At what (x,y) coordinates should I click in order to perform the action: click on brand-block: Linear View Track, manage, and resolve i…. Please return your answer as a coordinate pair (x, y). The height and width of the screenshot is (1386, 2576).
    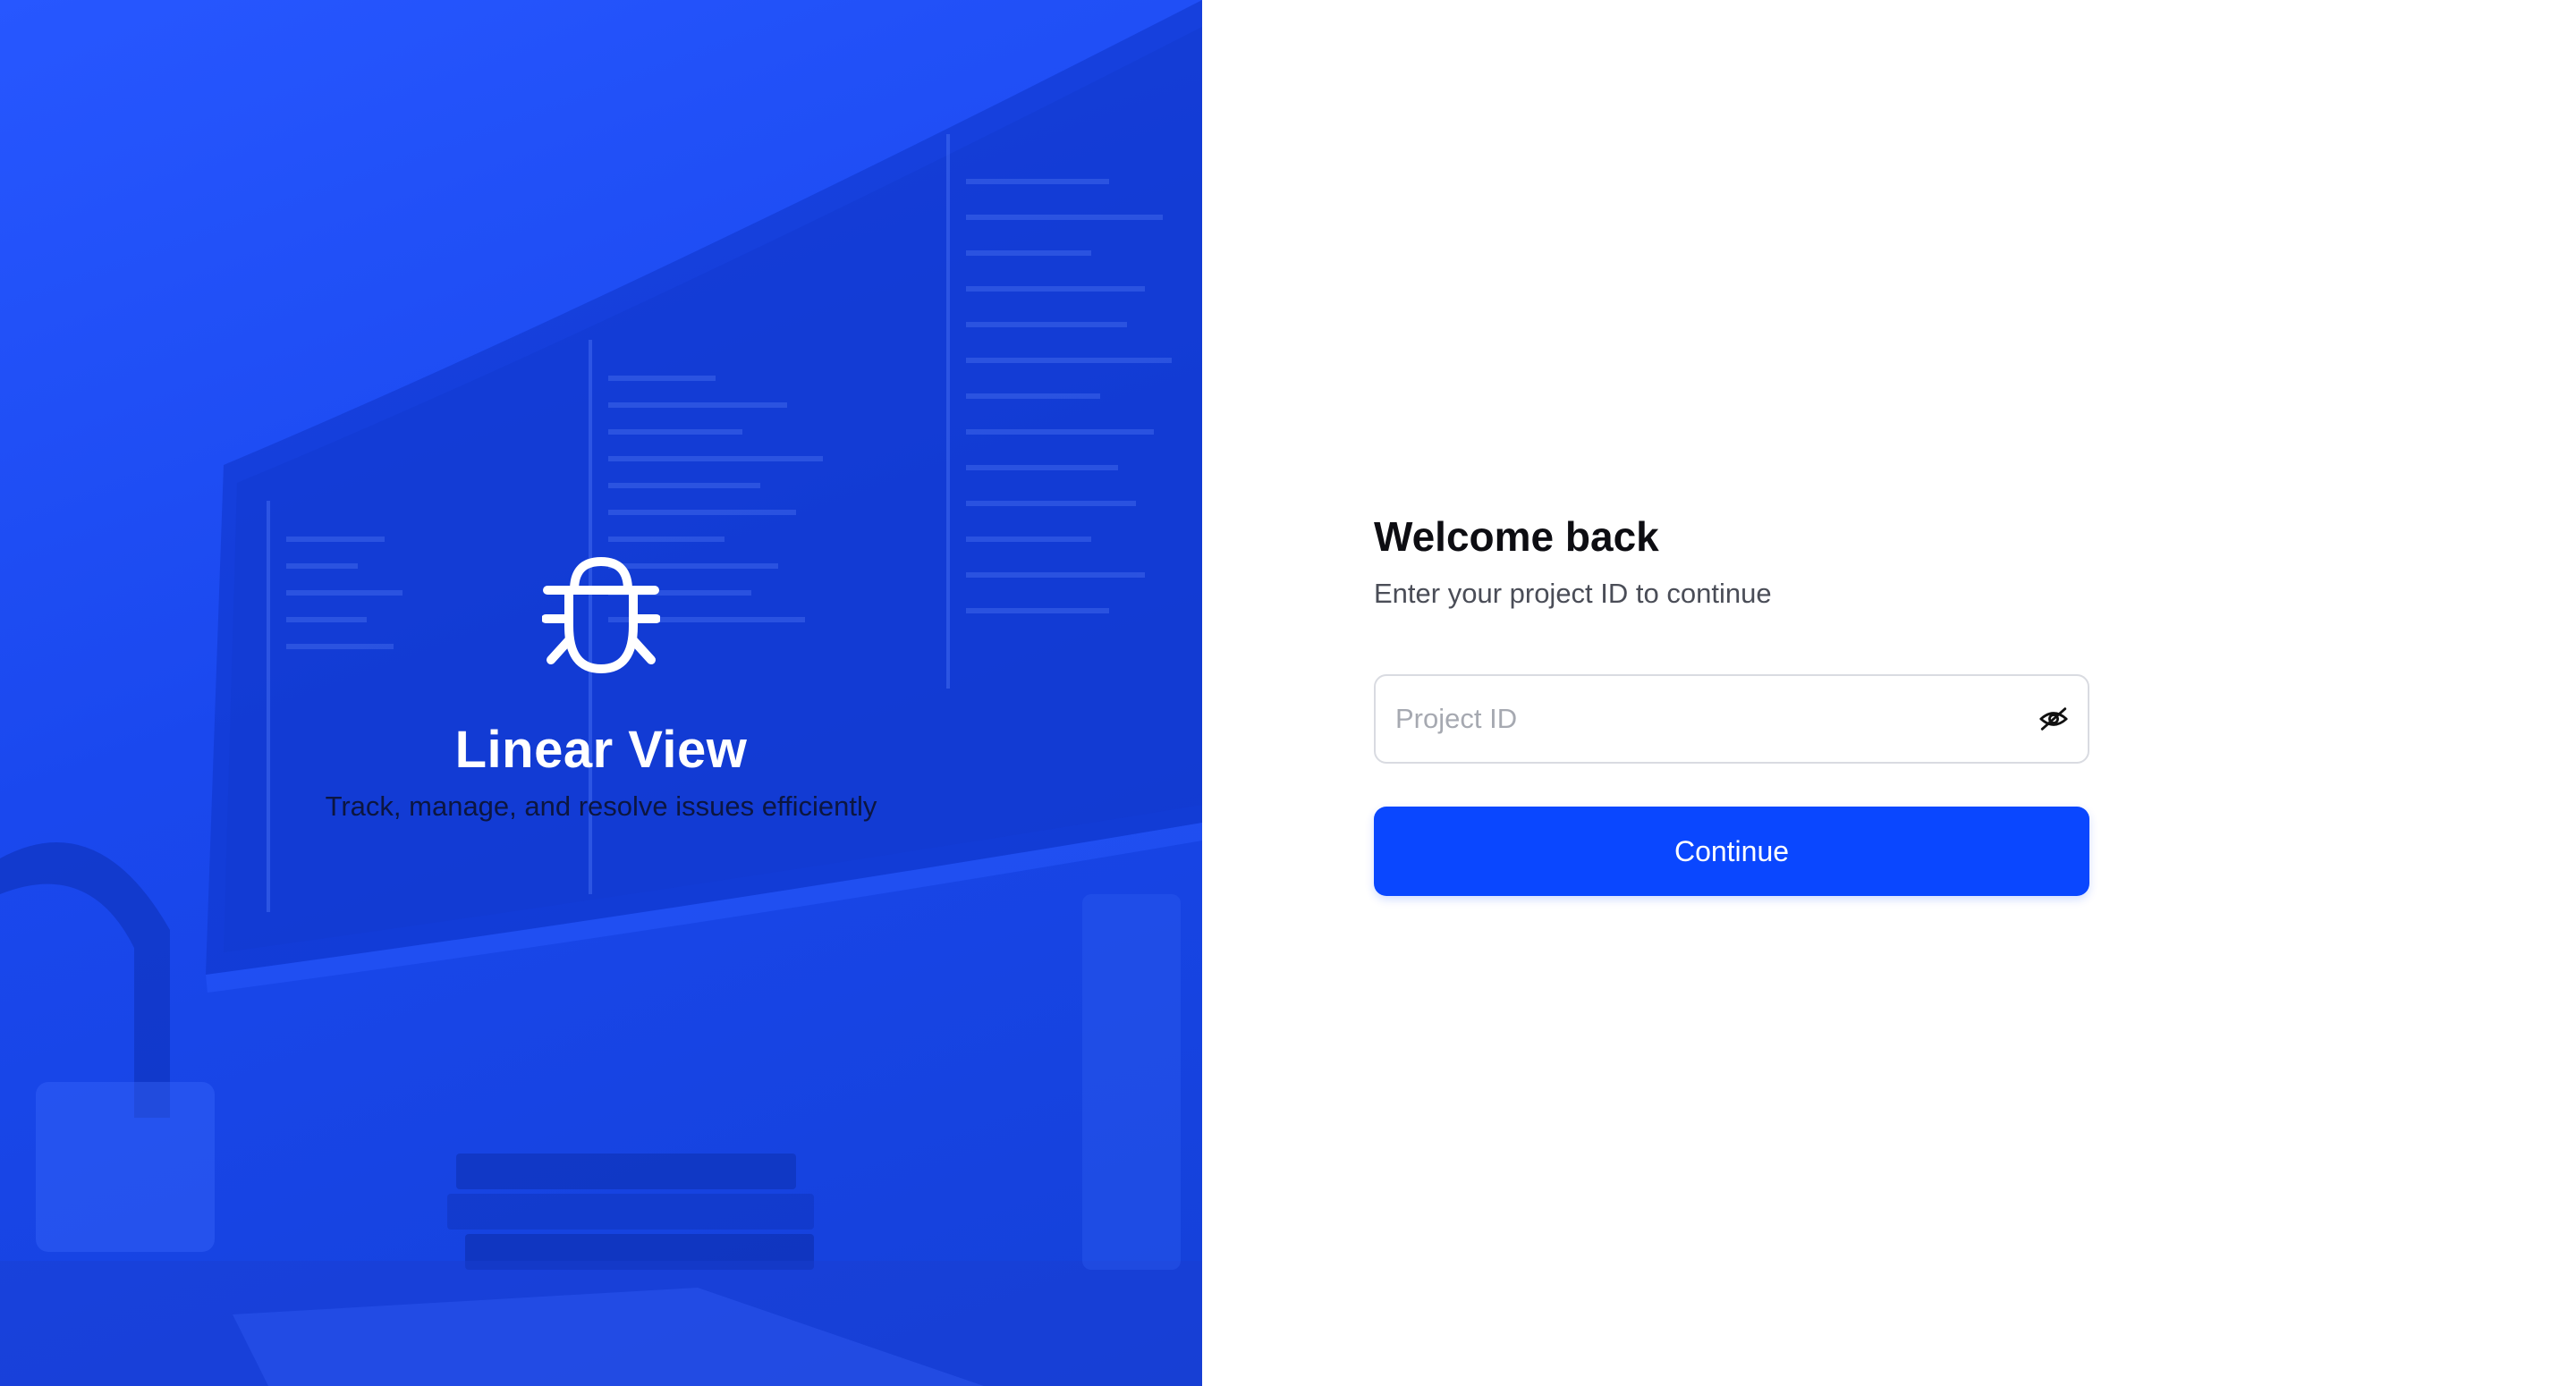
    Looking at the image, I should click on (601, 689).